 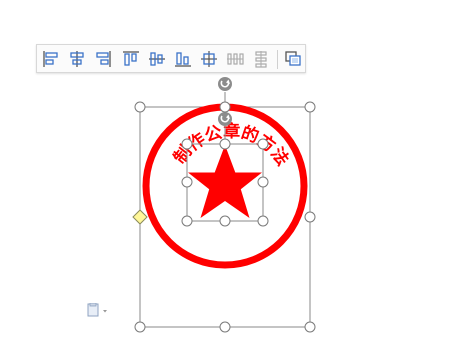 What do you see at coordinates (225, 84) in the screenshot?
I see `rotate-handle-icon` at bounding box center [225, 84].